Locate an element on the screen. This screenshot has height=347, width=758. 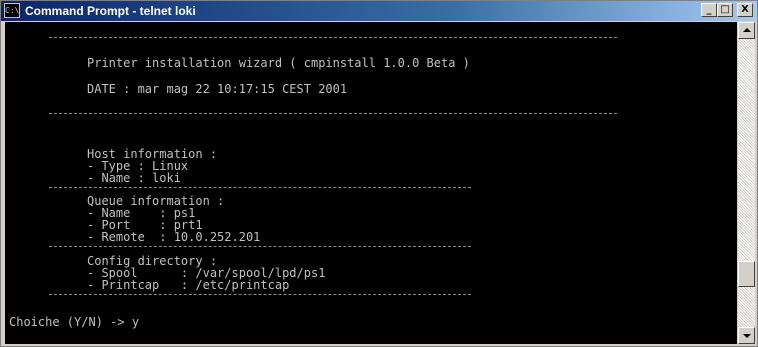
vertical-scrollbar is located at coordinates (746, 183).